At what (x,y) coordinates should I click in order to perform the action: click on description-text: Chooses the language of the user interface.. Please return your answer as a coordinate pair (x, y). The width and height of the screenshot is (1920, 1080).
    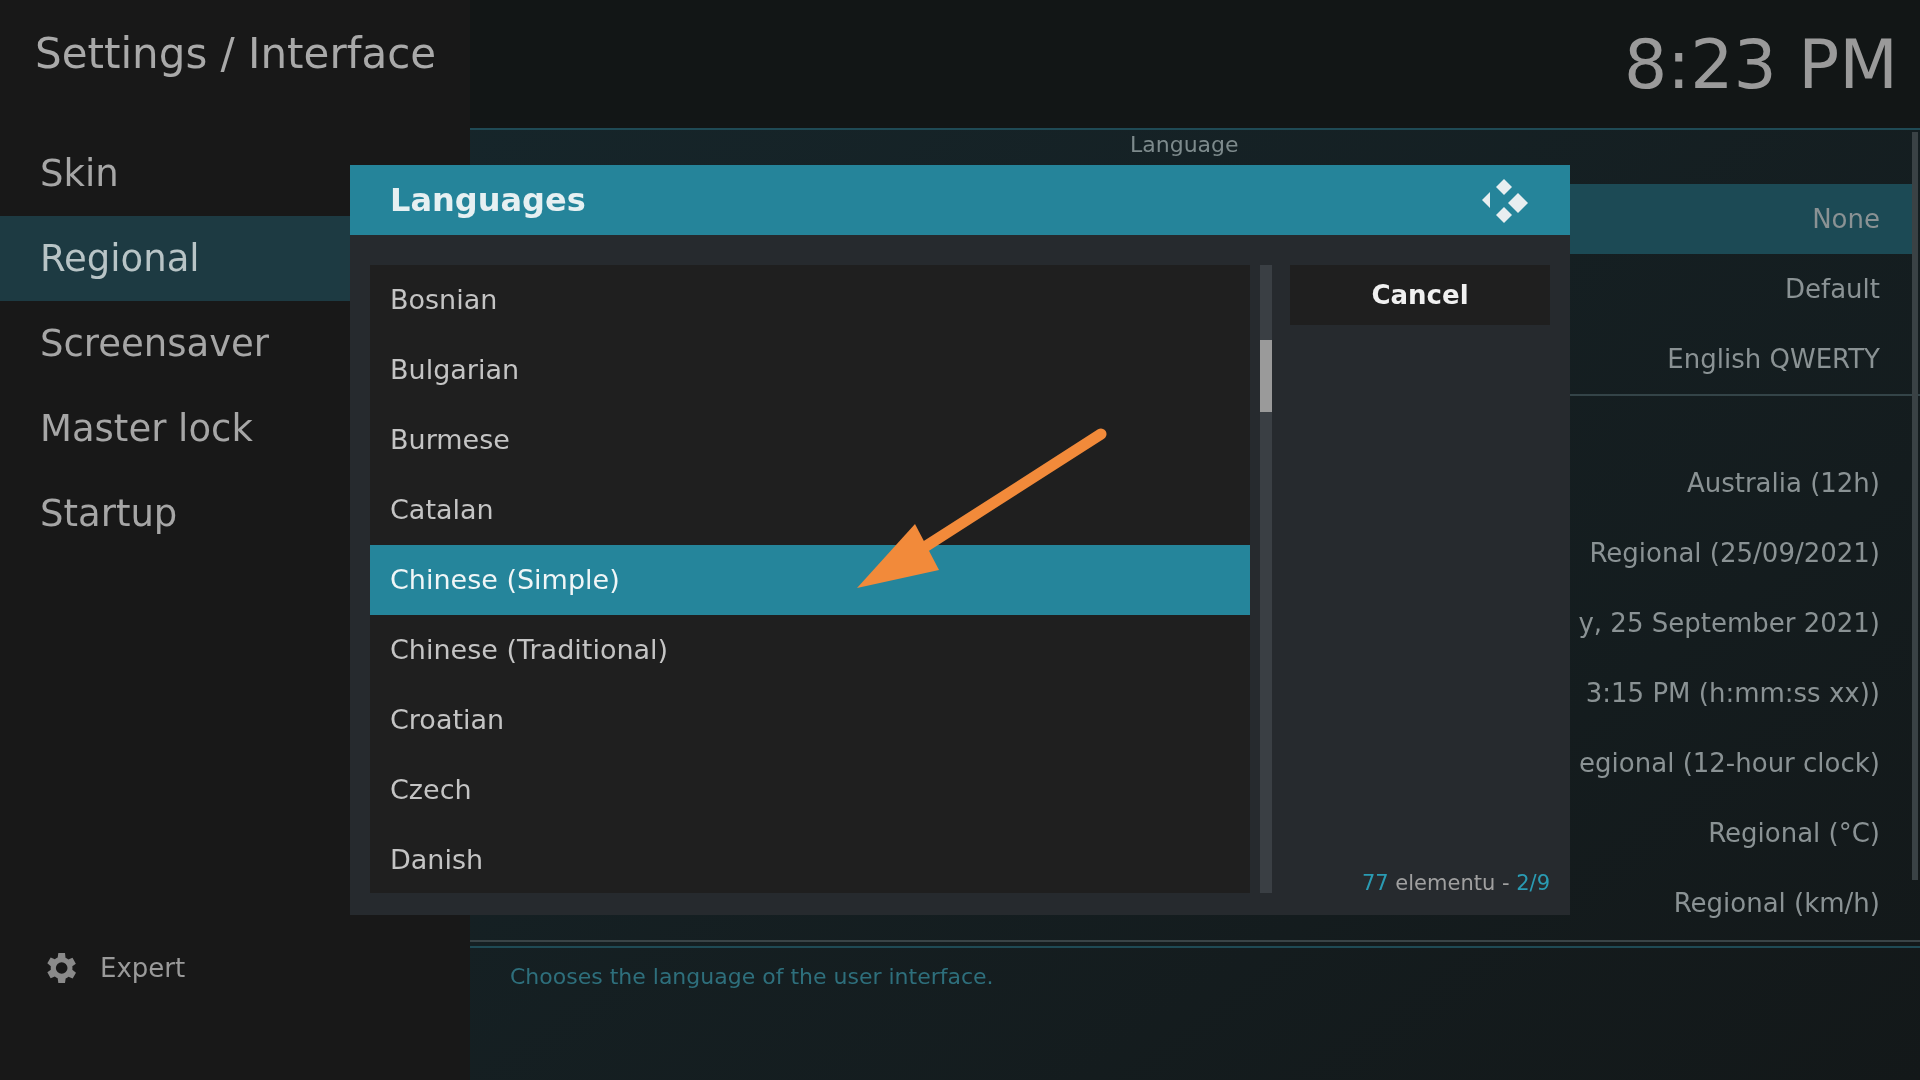
    Looking at the image, I should click on (752, 976).